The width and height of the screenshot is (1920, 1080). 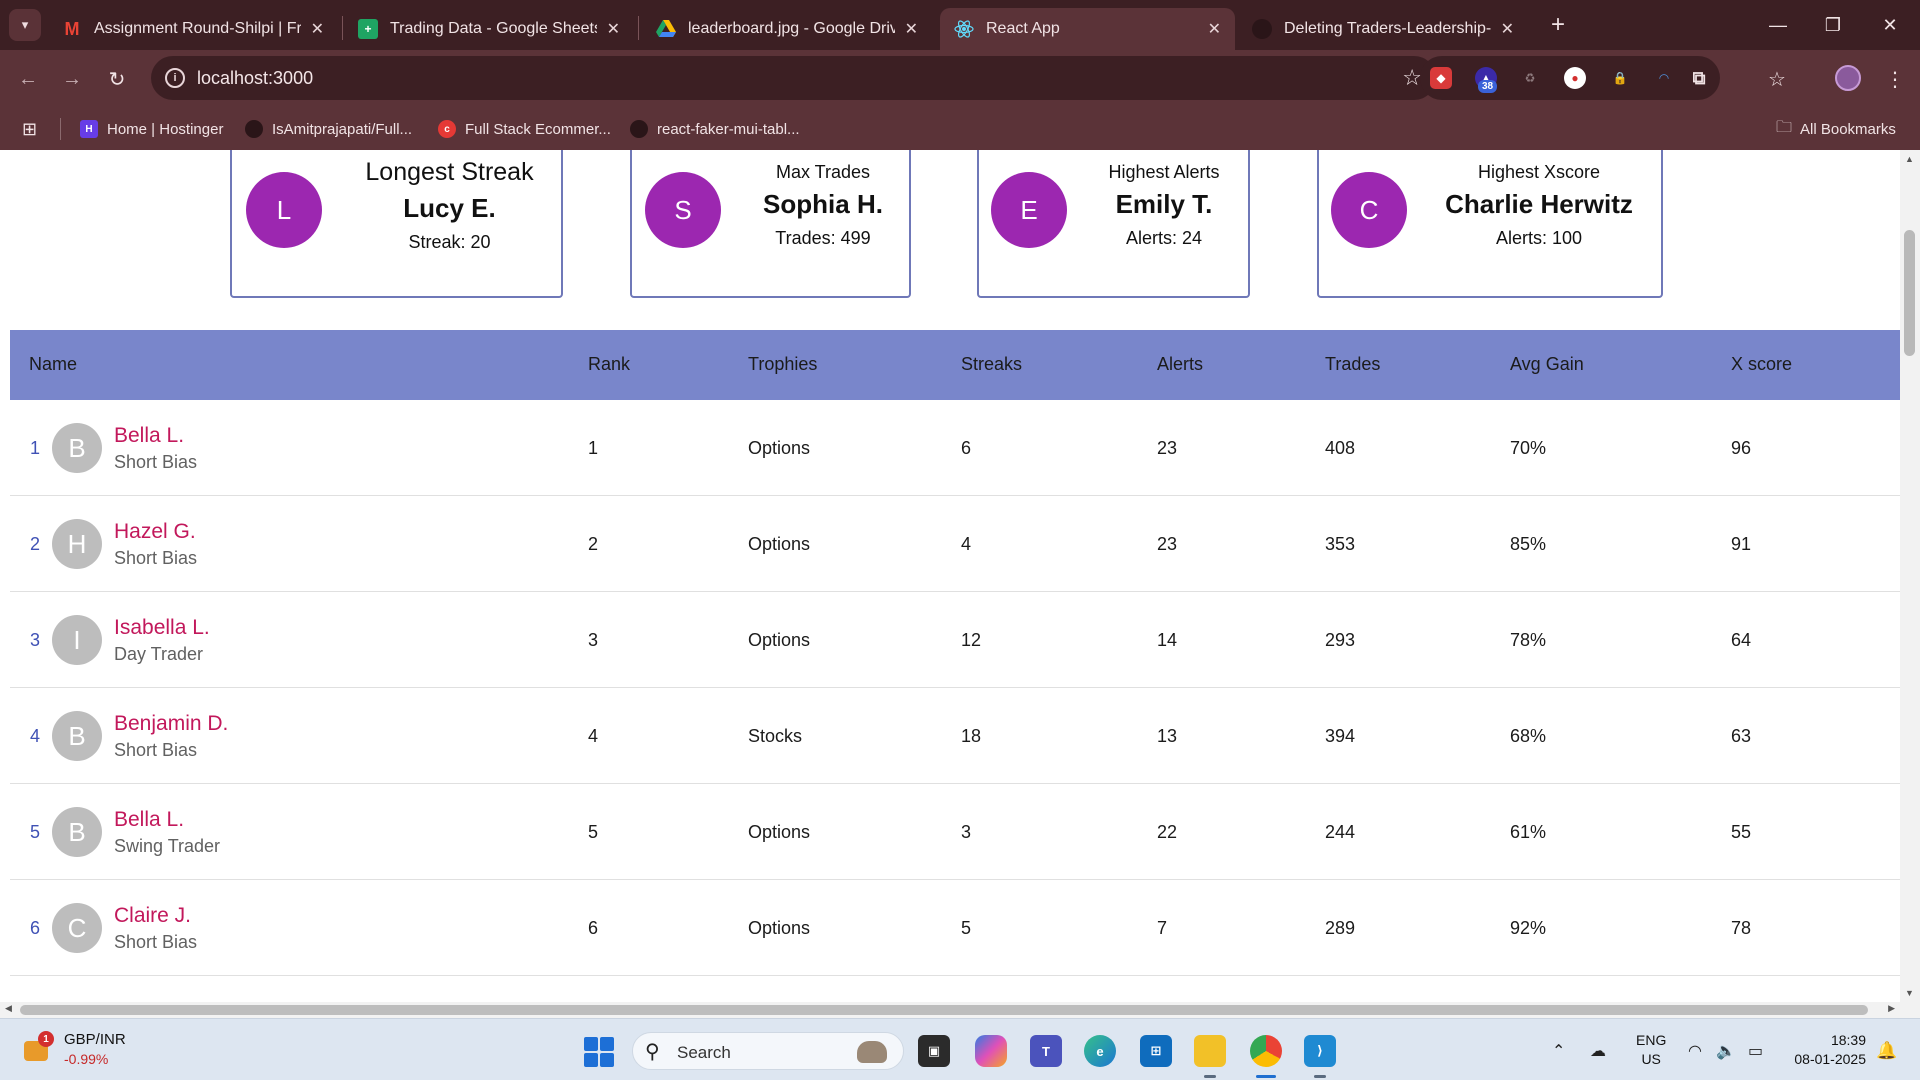 I want to click on tab-react-app: React App ✕, so click(x=1087, y=29).